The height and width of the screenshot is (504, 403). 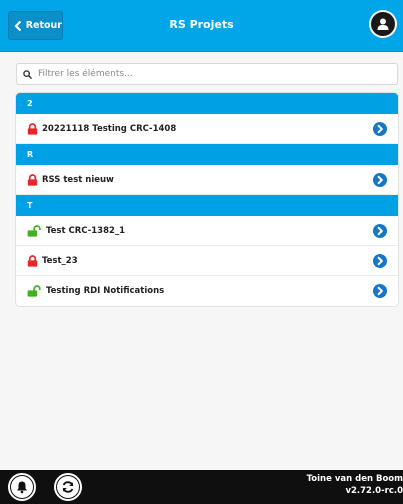 I want to click on notifications-button, so click(x=22, y=487).